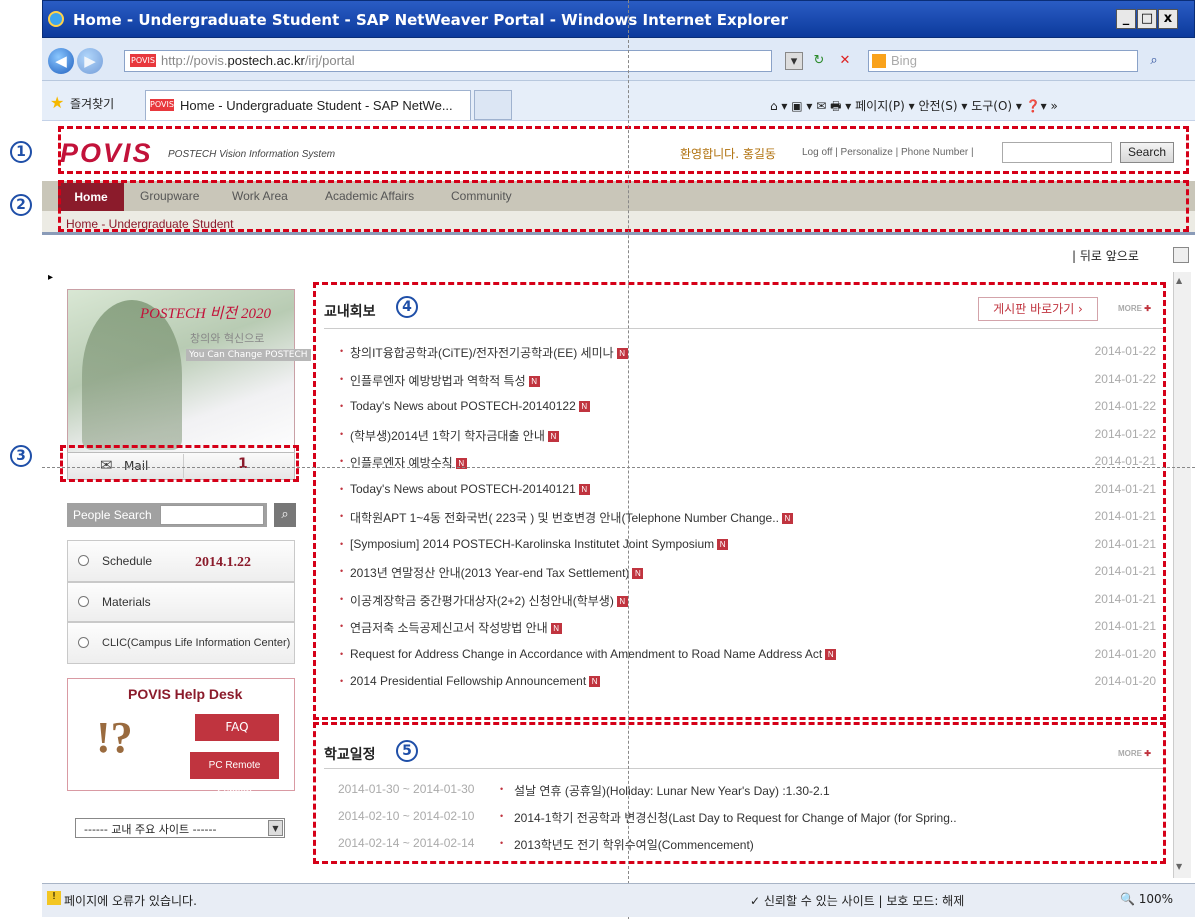 Image resolution: width=1197 pixels, height=919 pixels. What do you see at coordinates (114, 737) in the screenshot?
I see `question-mark-icon: !?` at bounding box center [114, 737].